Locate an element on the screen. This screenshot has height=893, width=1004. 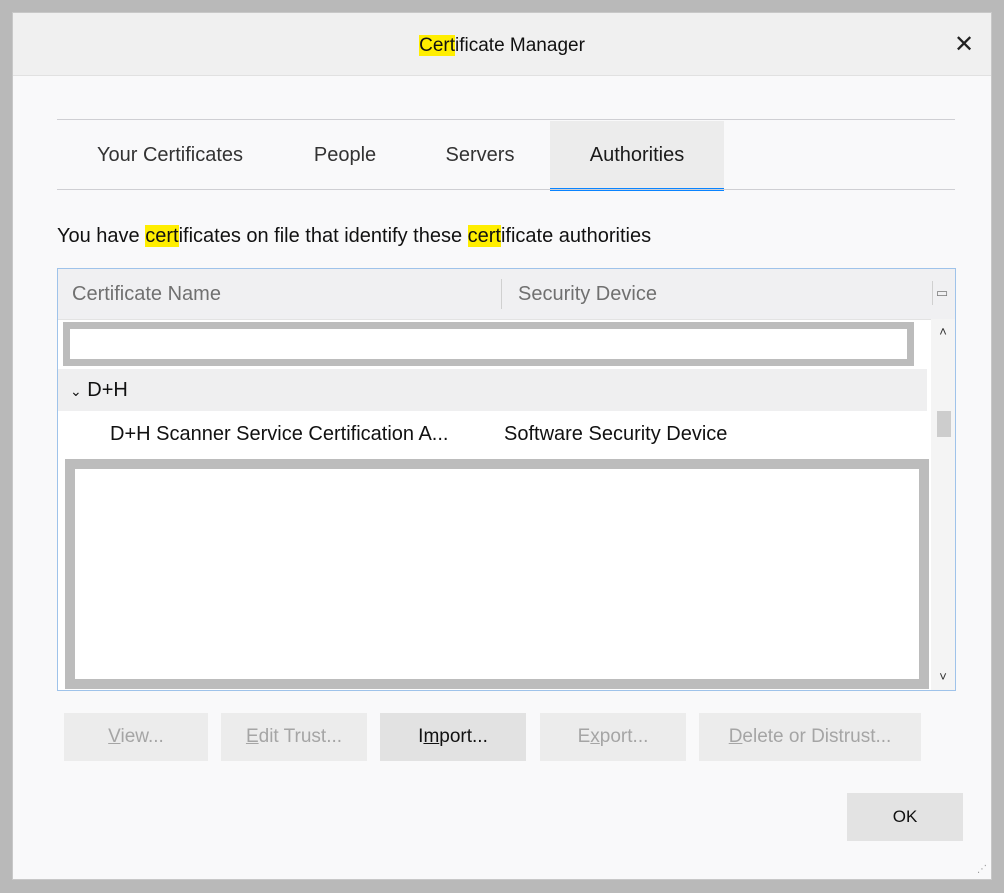
tabs-top-divider is located at coordinates (506, 119).